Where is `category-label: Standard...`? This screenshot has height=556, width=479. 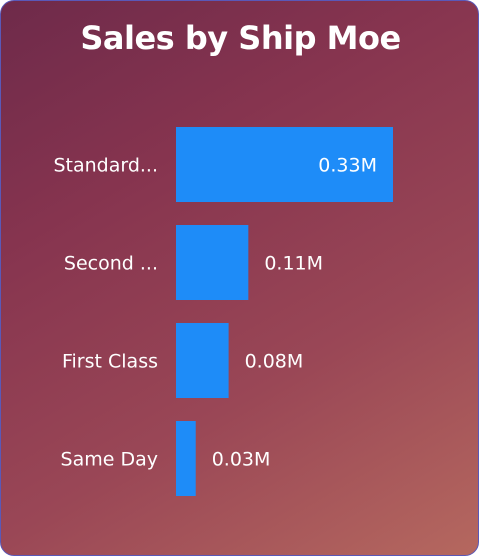 category-label: Standard... is located at coordinates (105, 166).